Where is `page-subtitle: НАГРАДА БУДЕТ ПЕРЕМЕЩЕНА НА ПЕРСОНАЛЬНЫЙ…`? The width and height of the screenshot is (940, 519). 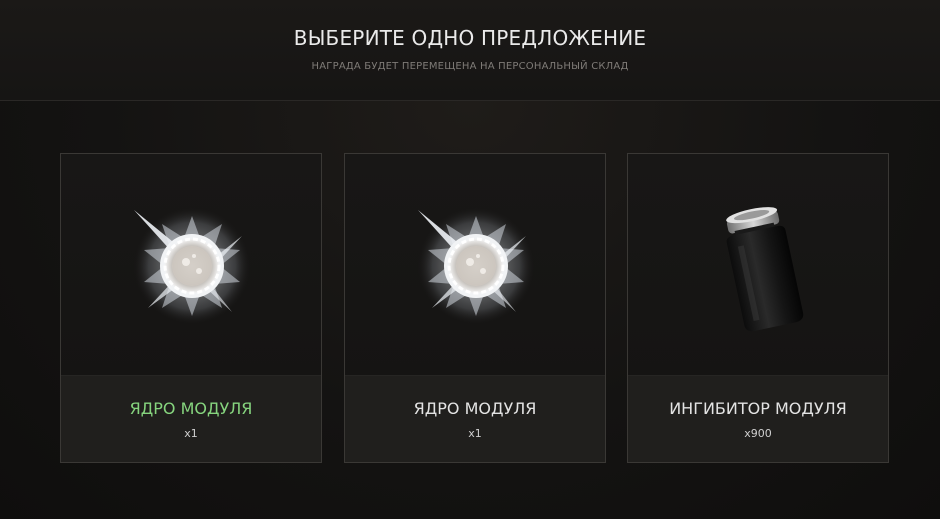 page-subtitle: НАГРАДА БУДЕТ ПЕРЕМЕЩЕНА НА ПЕРСОНАЛЬНЫЙ… is located at coordinates (470, 66).